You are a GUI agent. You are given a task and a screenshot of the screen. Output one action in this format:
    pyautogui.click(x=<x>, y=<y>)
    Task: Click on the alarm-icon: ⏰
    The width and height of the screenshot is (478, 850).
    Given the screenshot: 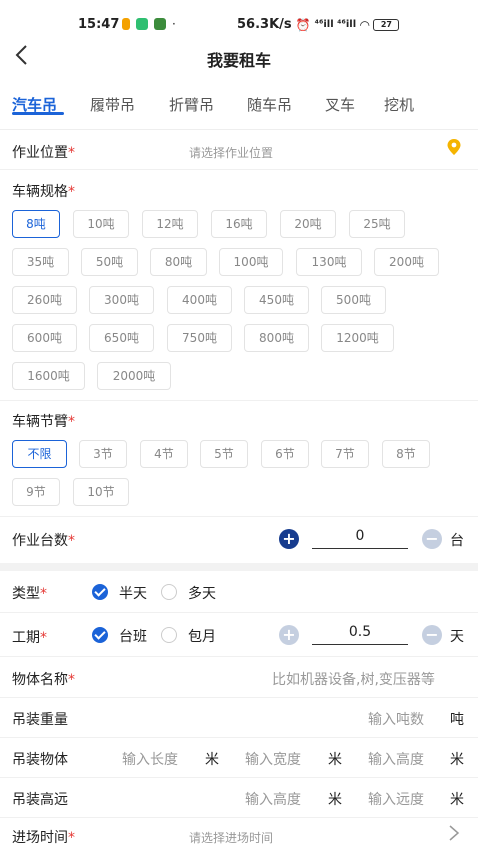 What is the action you would take?
    pyautogui.click(x=303, y=24)
    